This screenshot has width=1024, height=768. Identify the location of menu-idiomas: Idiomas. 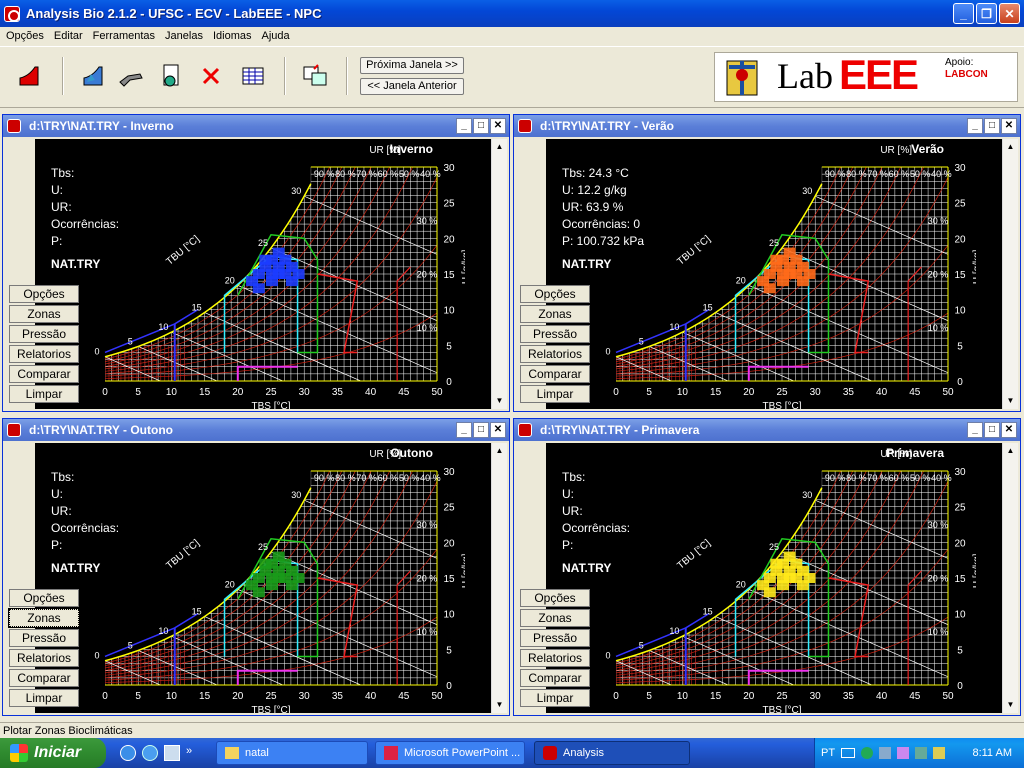
(232, 36).